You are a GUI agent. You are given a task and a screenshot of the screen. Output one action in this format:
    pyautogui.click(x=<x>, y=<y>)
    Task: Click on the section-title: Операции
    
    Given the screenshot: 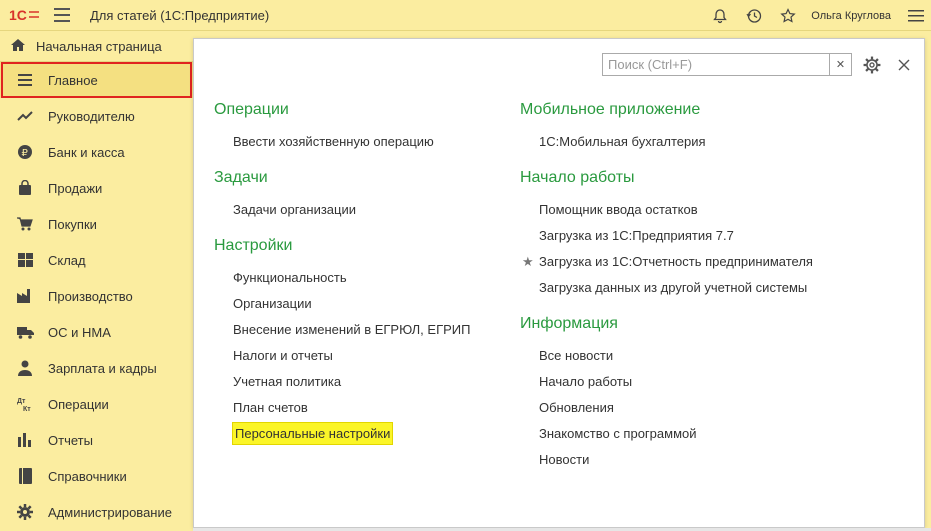 What is the action you would take?
    pyautogui.click(x=251, y=109)
    